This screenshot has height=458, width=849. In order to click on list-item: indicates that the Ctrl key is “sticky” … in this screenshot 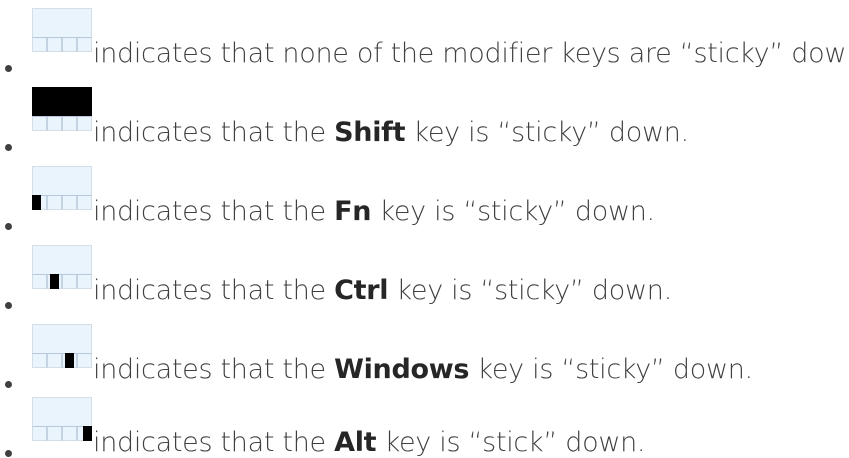, I will do `click(424, 277)`.